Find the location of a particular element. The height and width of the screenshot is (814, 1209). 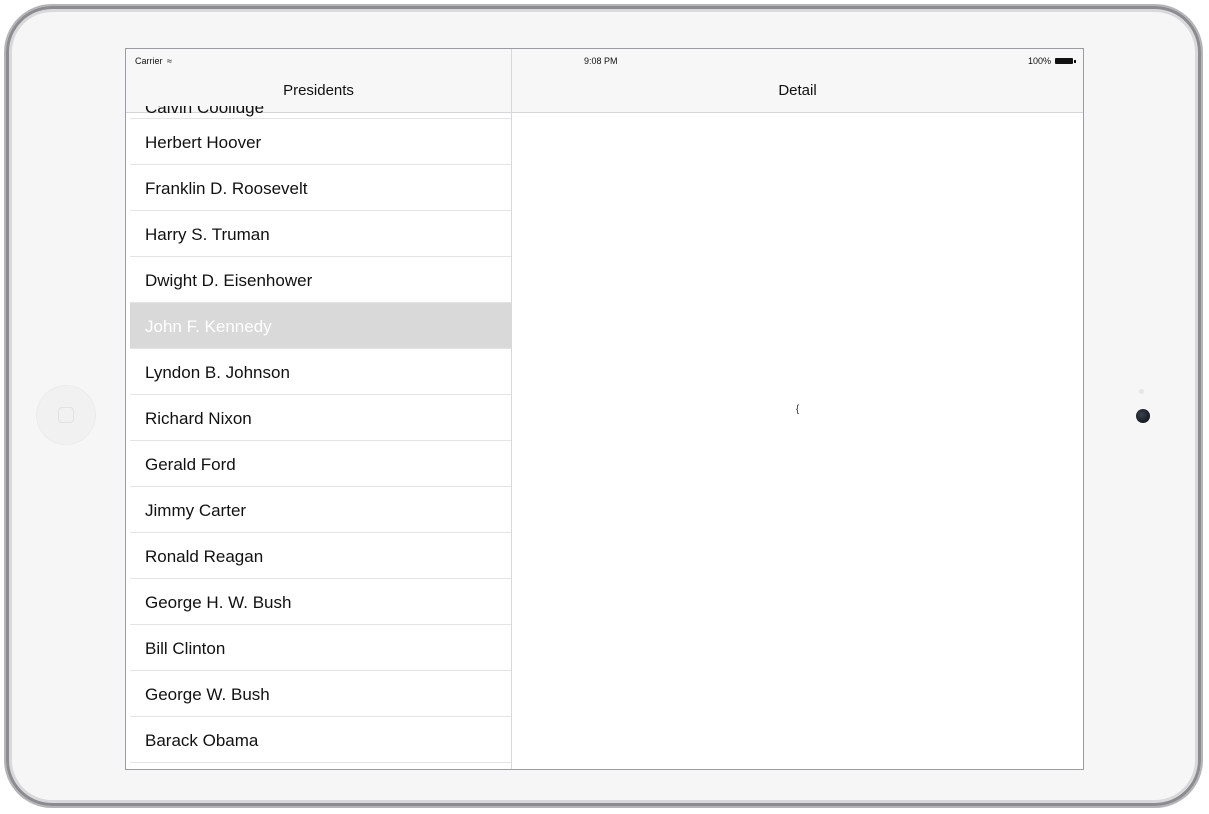

list-item: Jimmy Carter is located at coordinates (320, 510).